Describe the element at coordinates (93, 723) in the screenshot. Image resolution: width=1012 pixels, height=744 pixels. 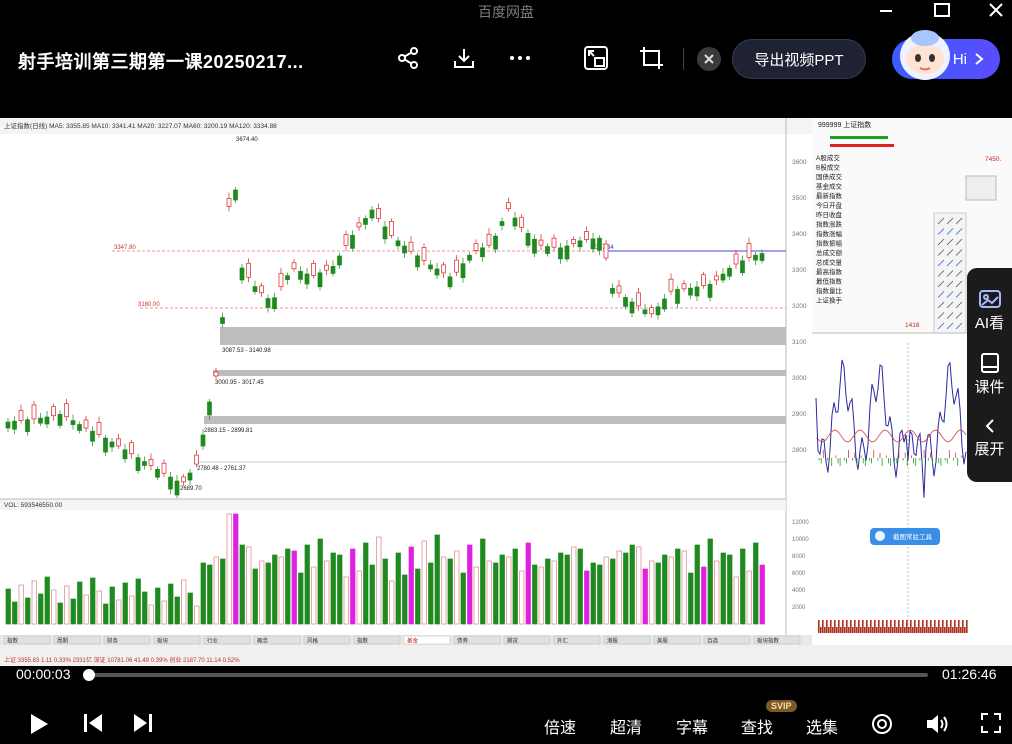
I see `previous-button` at that location.